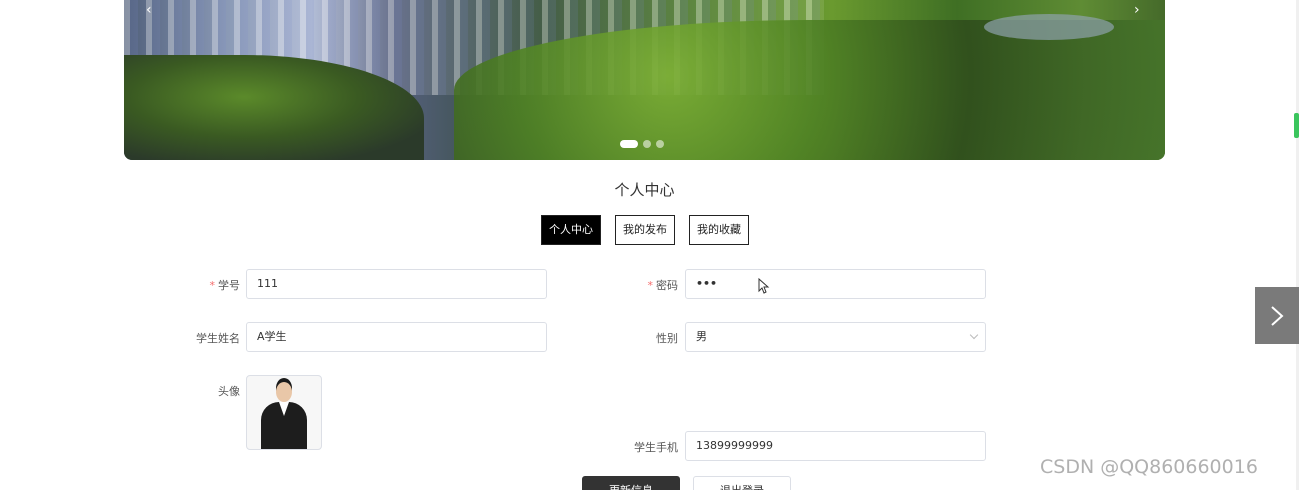 The image size is (1299, 490). Describe the element at coordinates (396, 284) in the screenshot. I see `student-id-input: 111` at that location.